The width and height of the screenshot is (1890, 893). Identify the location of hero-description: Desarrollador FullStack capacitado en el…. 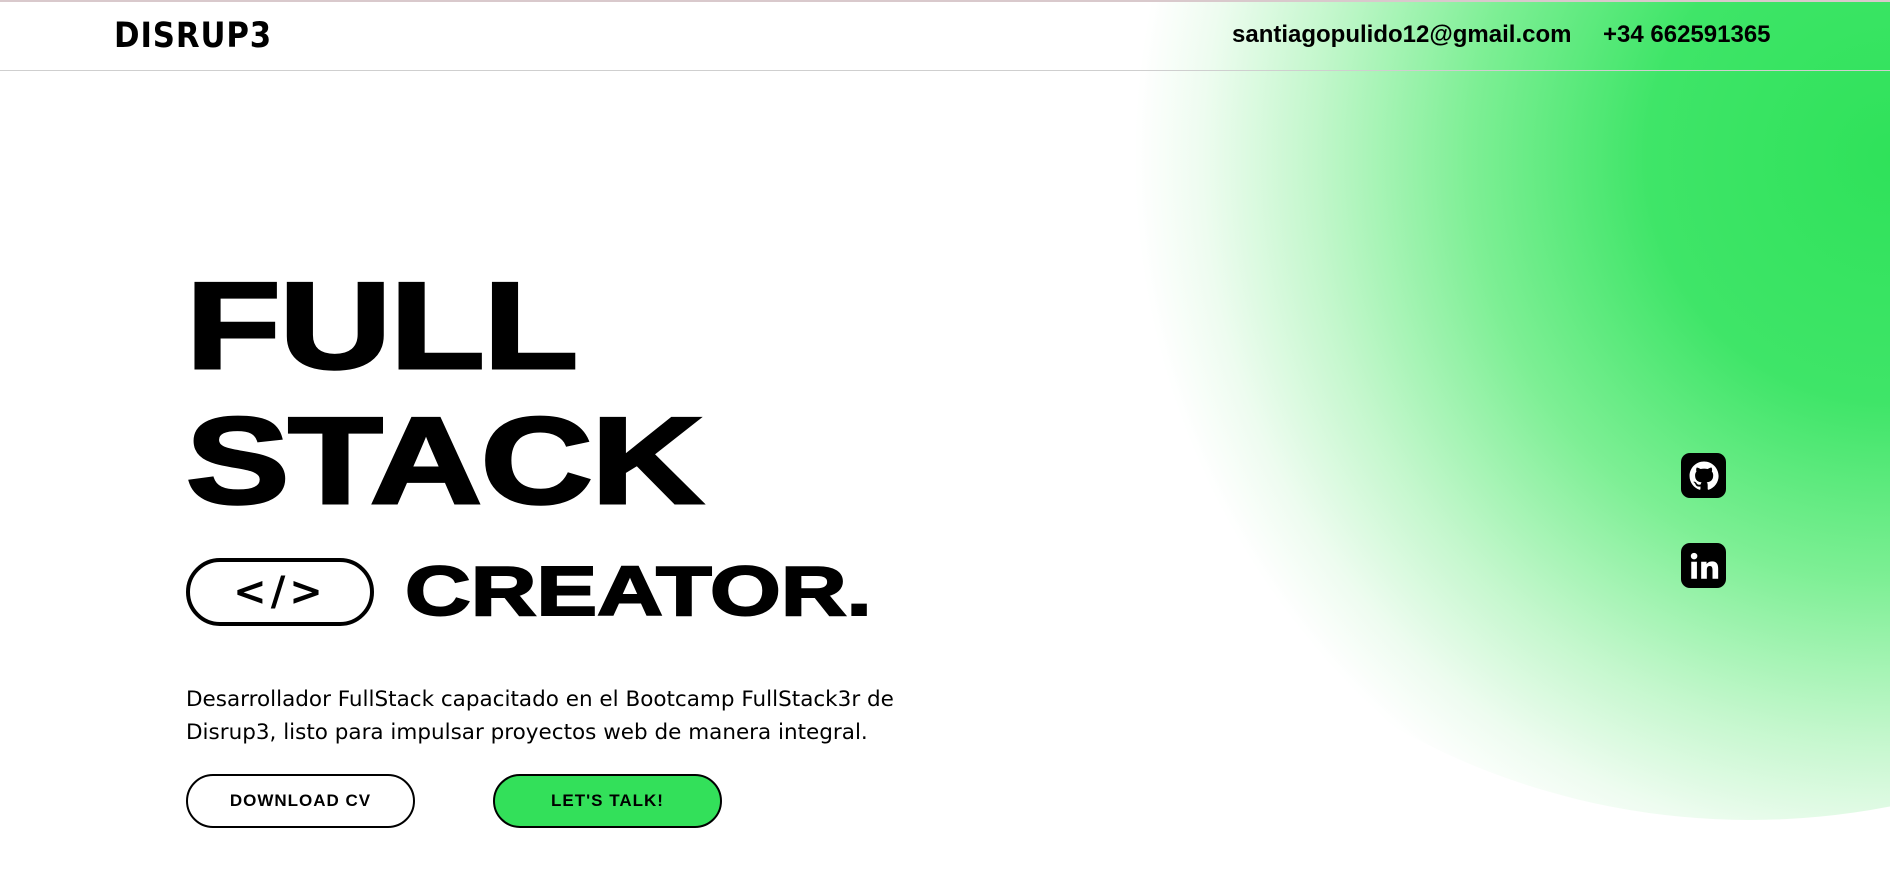
(586, 716).